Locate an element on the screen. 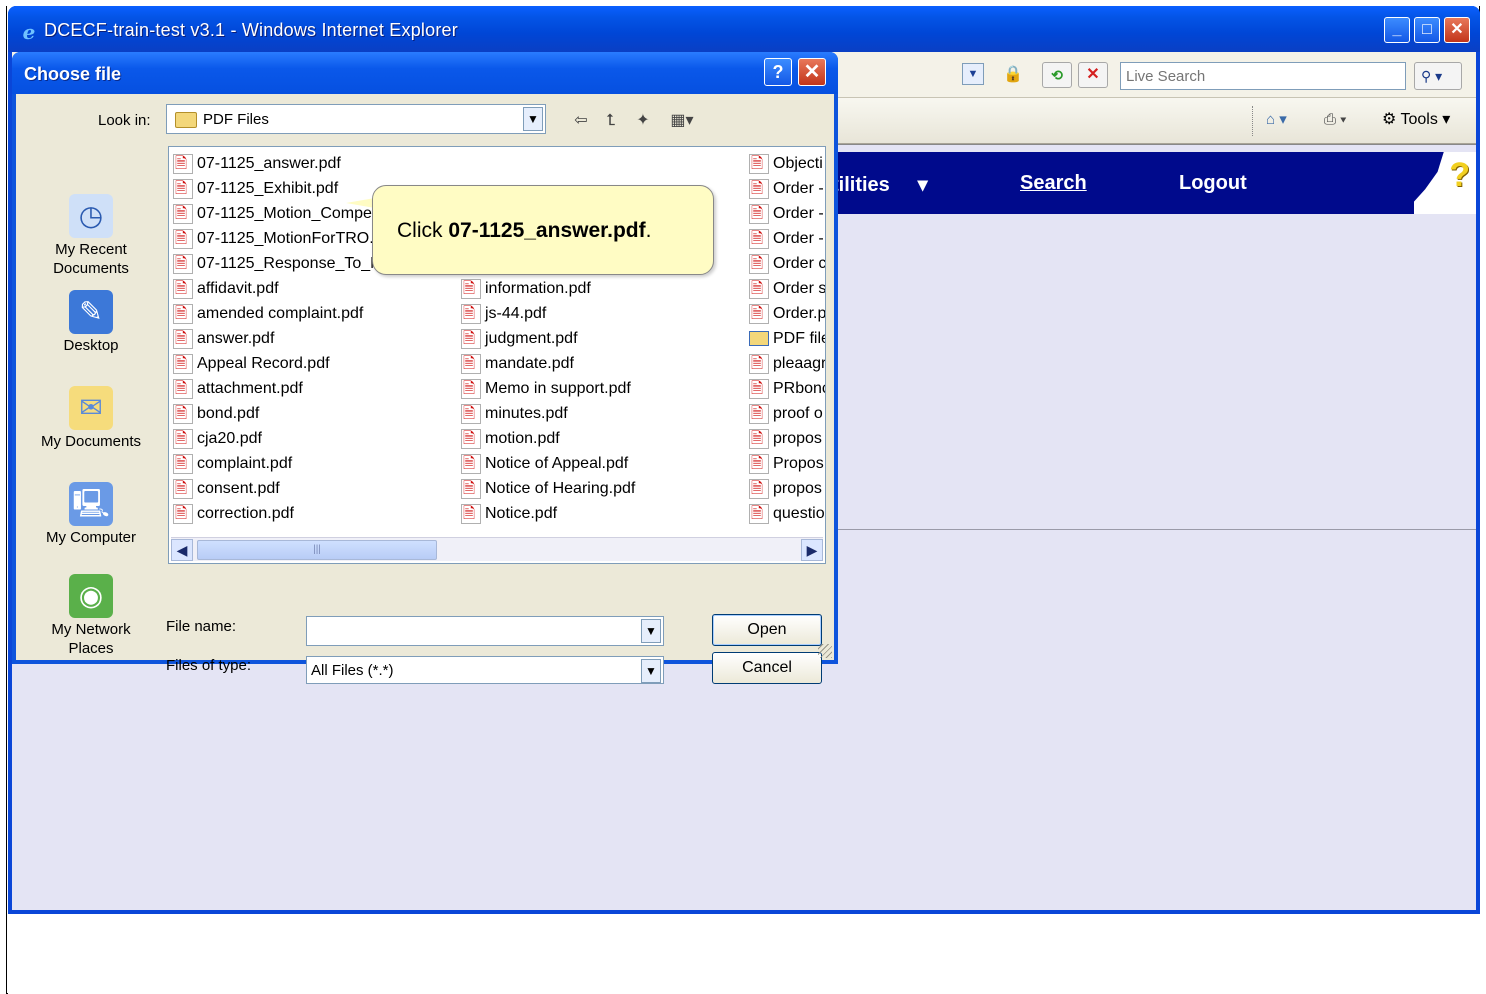  file-item: minutes.pdf is located at coordinates (564, 413).